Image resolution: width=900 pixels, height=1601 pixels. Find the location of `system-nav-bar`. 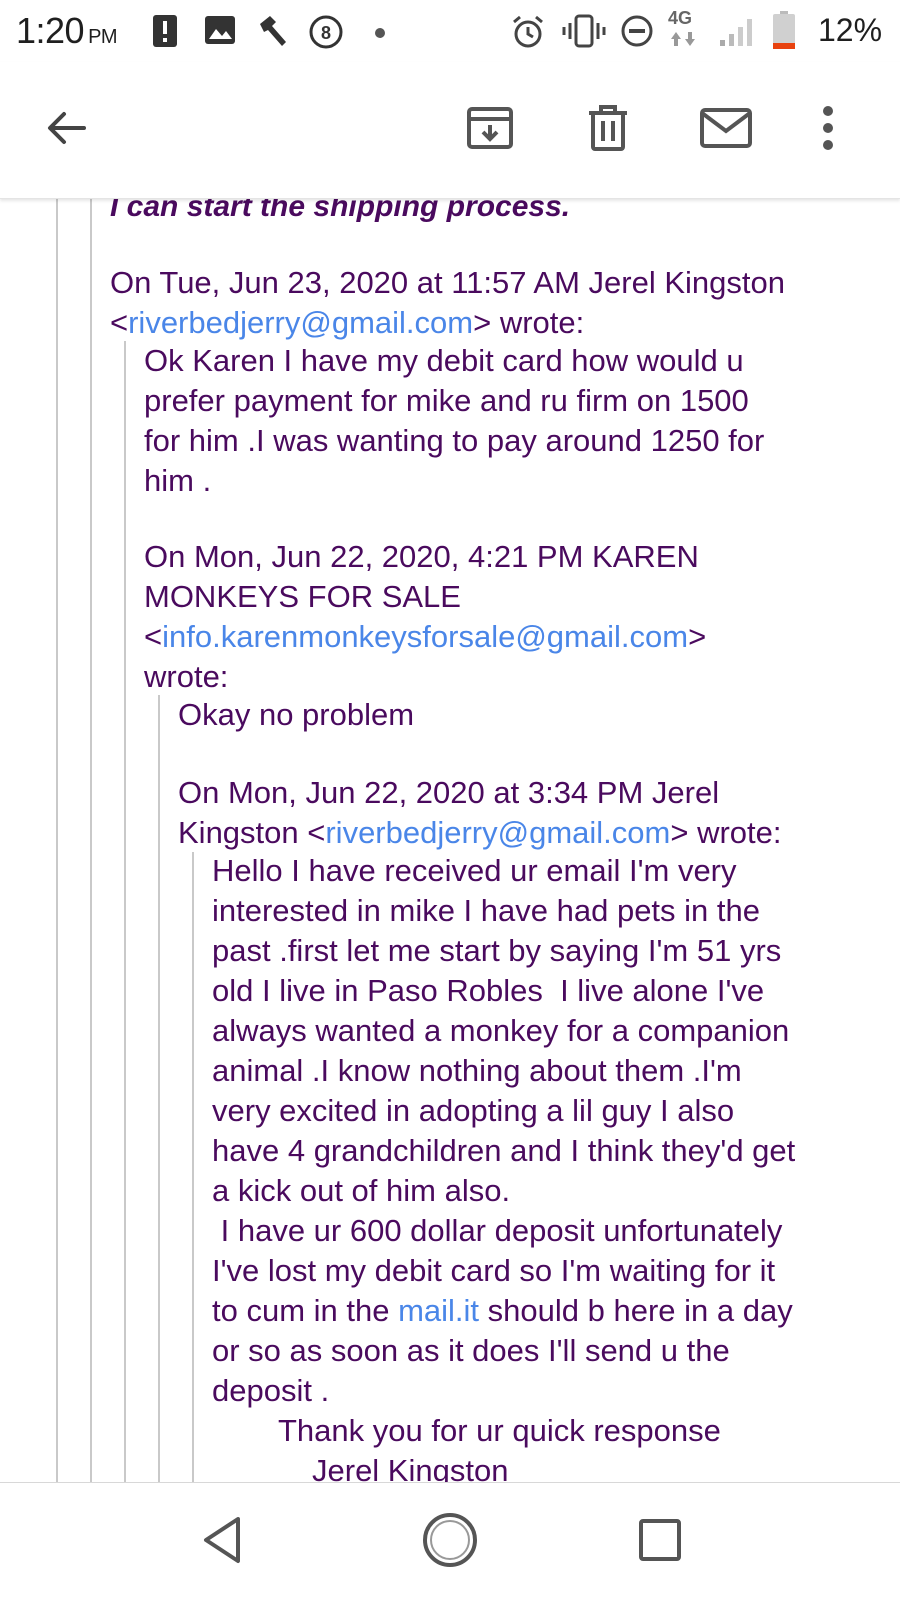

system-nav-bar is located at coordinates (450, 1541).